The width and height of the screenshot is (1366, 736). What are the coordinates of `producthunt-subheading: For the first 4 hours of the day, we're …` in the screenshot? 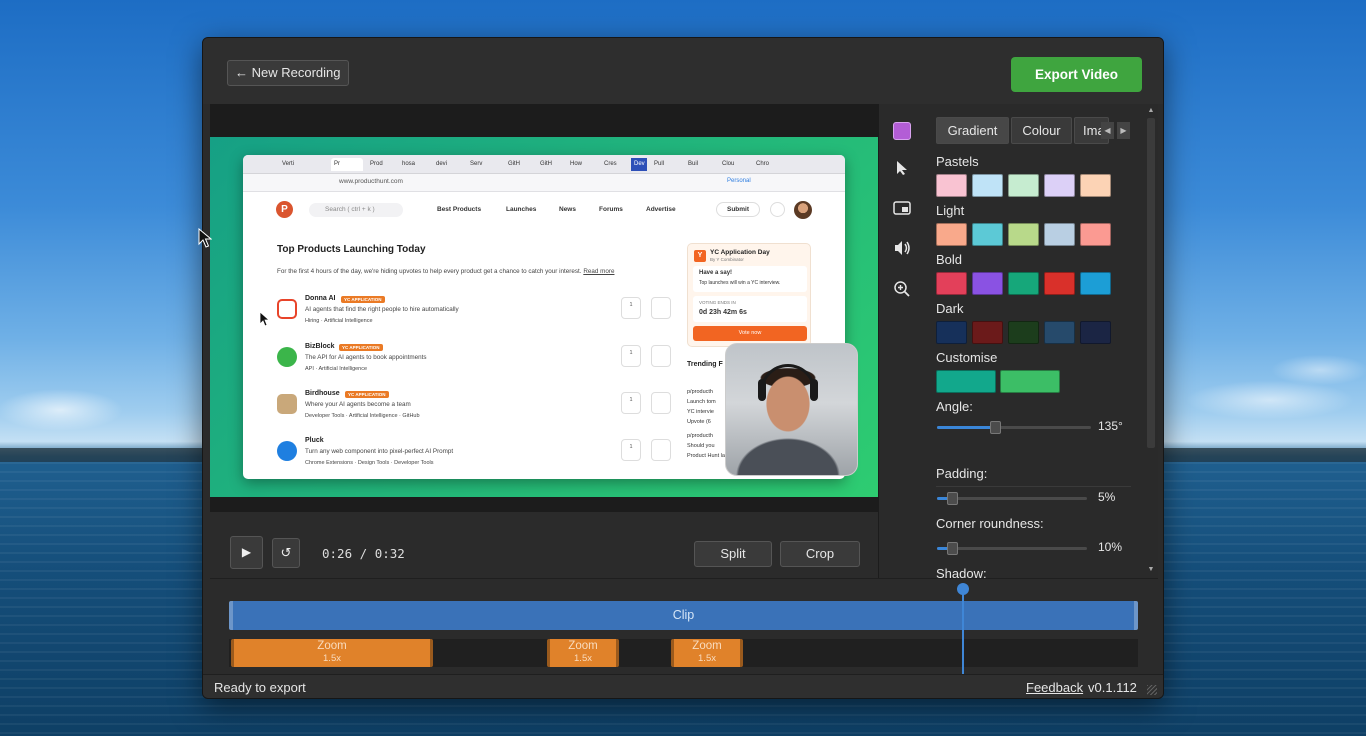 It's located at (477, 271).